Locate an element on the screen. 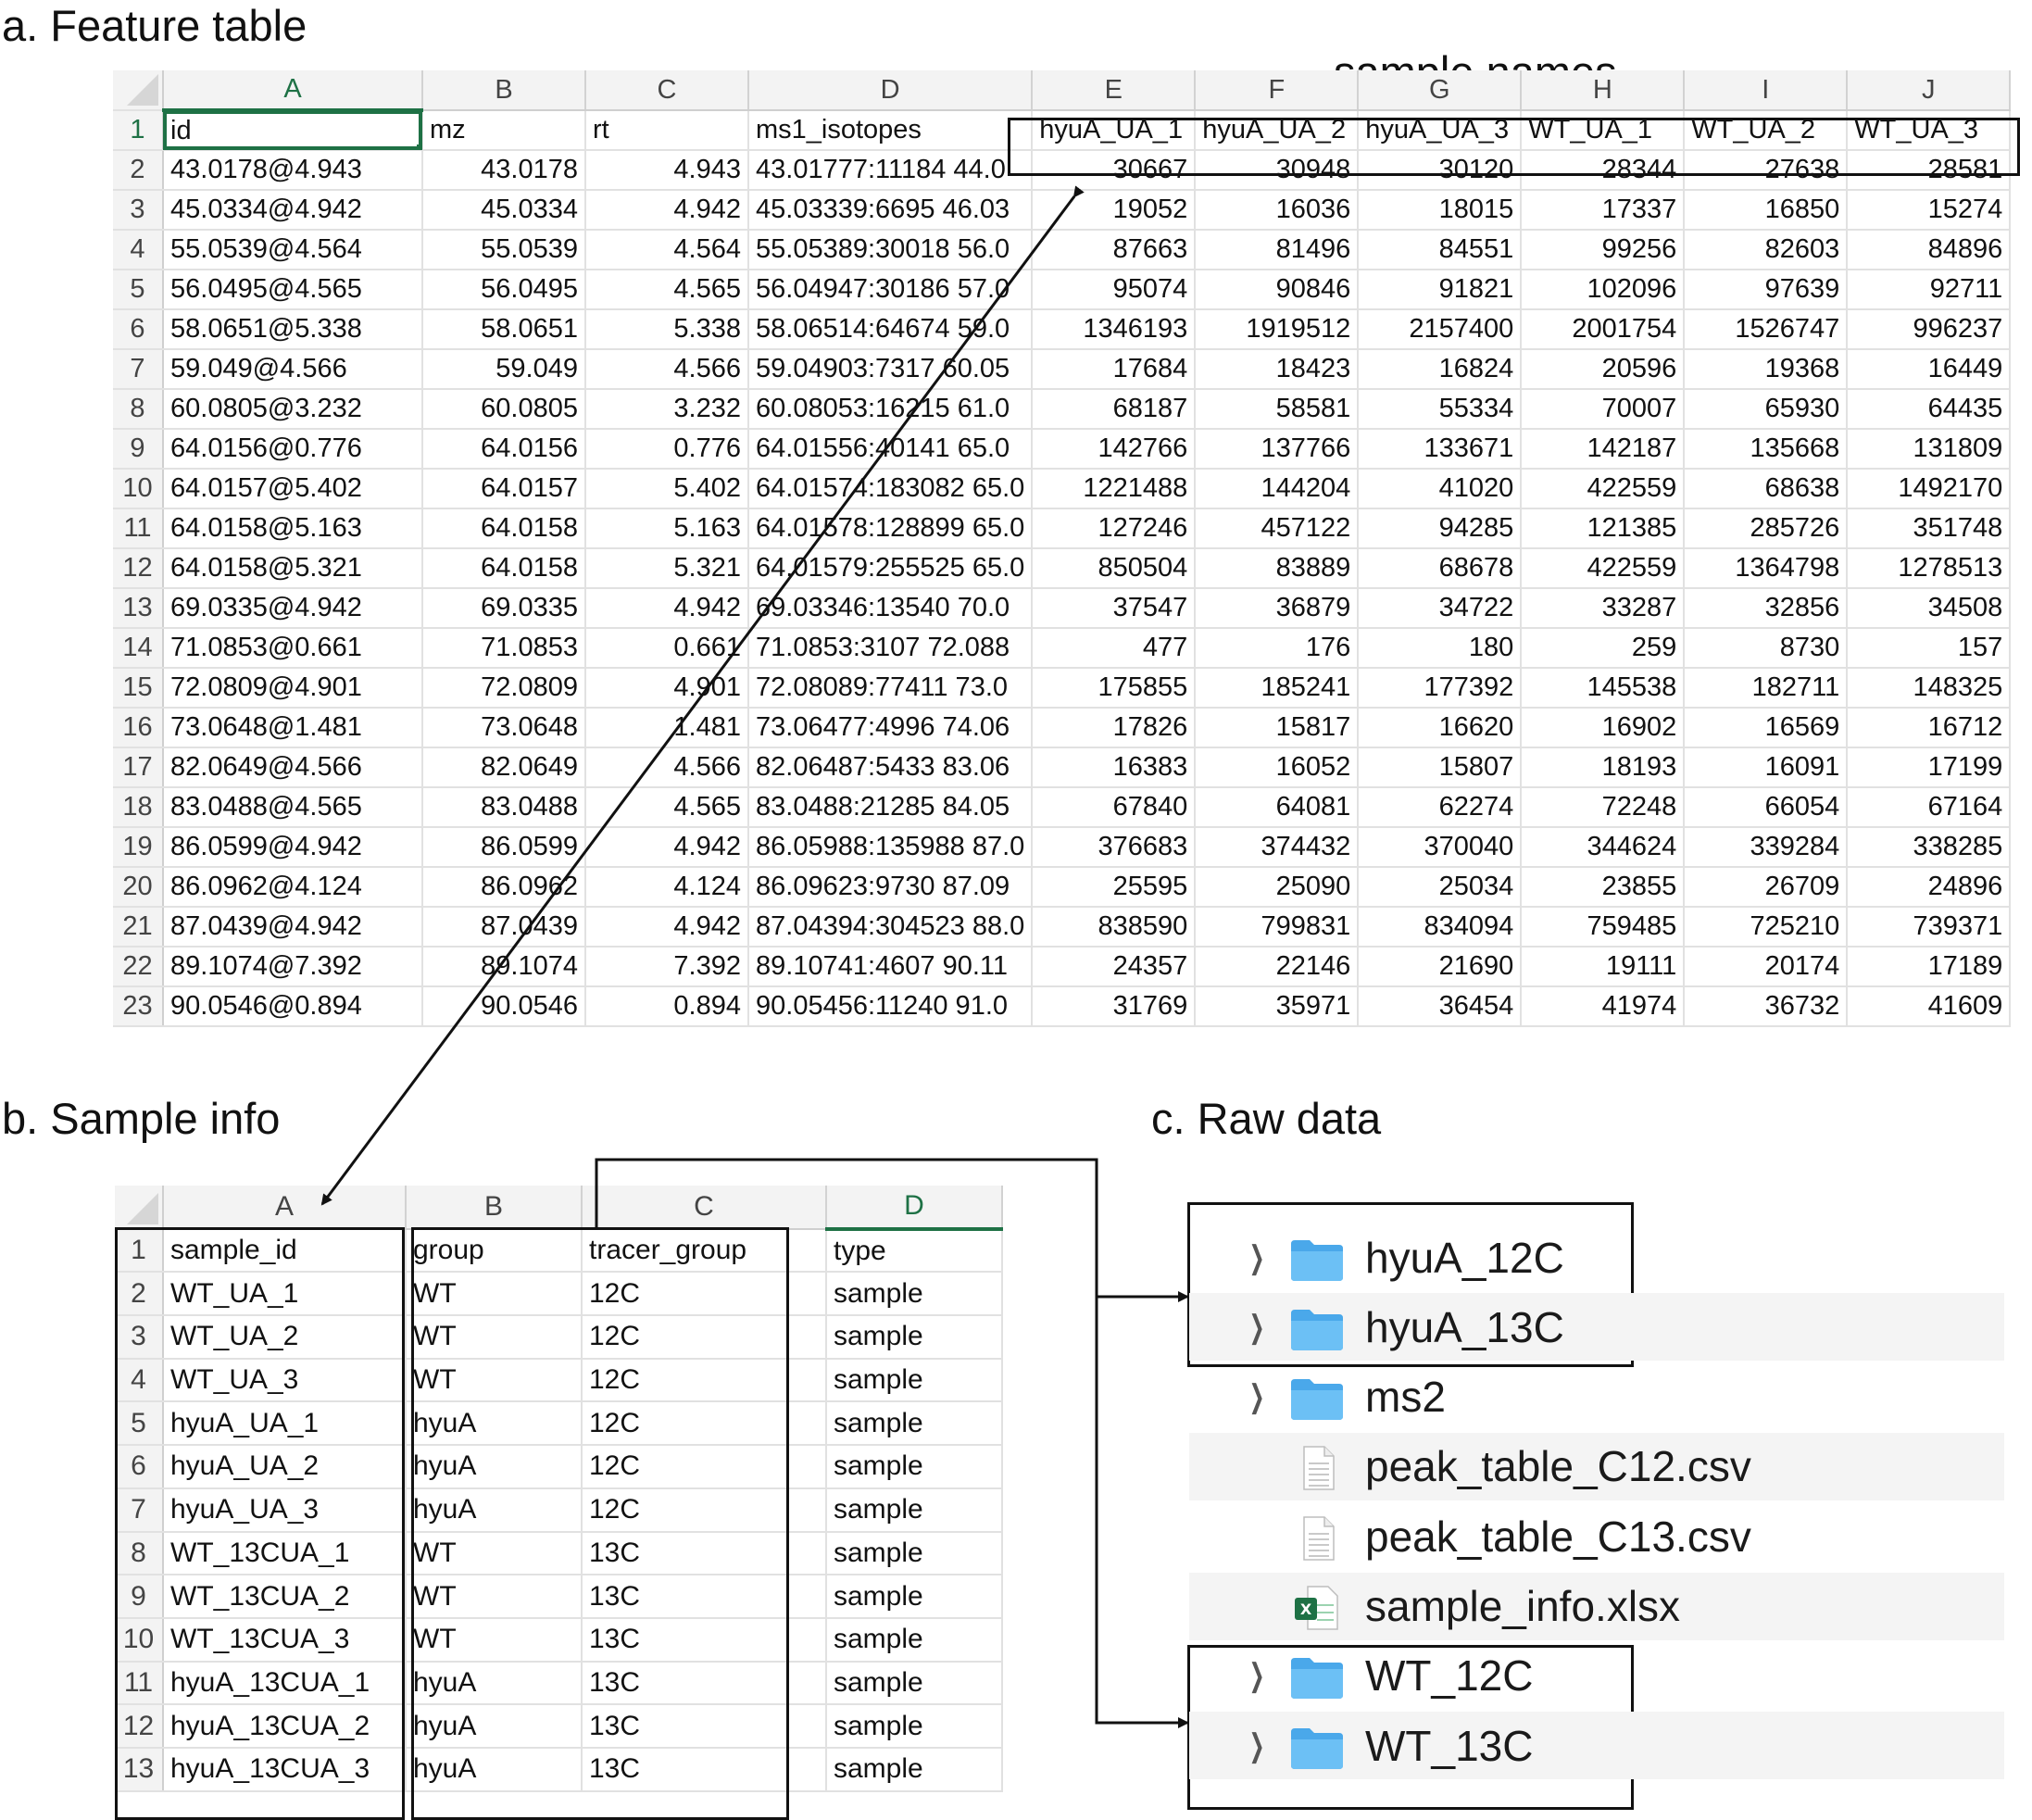 This screenshot has height=1820, width=2032. group-to-wt-arrow is located at coordinates (892, 1443).